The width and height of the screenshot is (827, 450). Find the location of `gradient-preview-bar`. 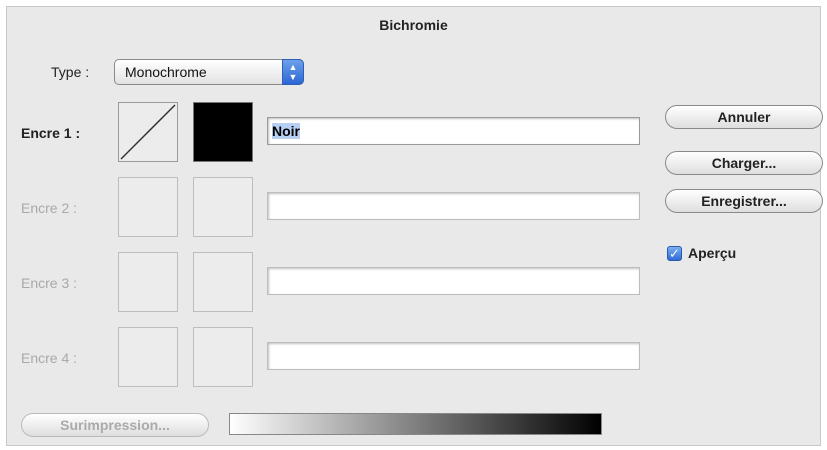

gradient-preview-bar is located at coordinates (415, 424).